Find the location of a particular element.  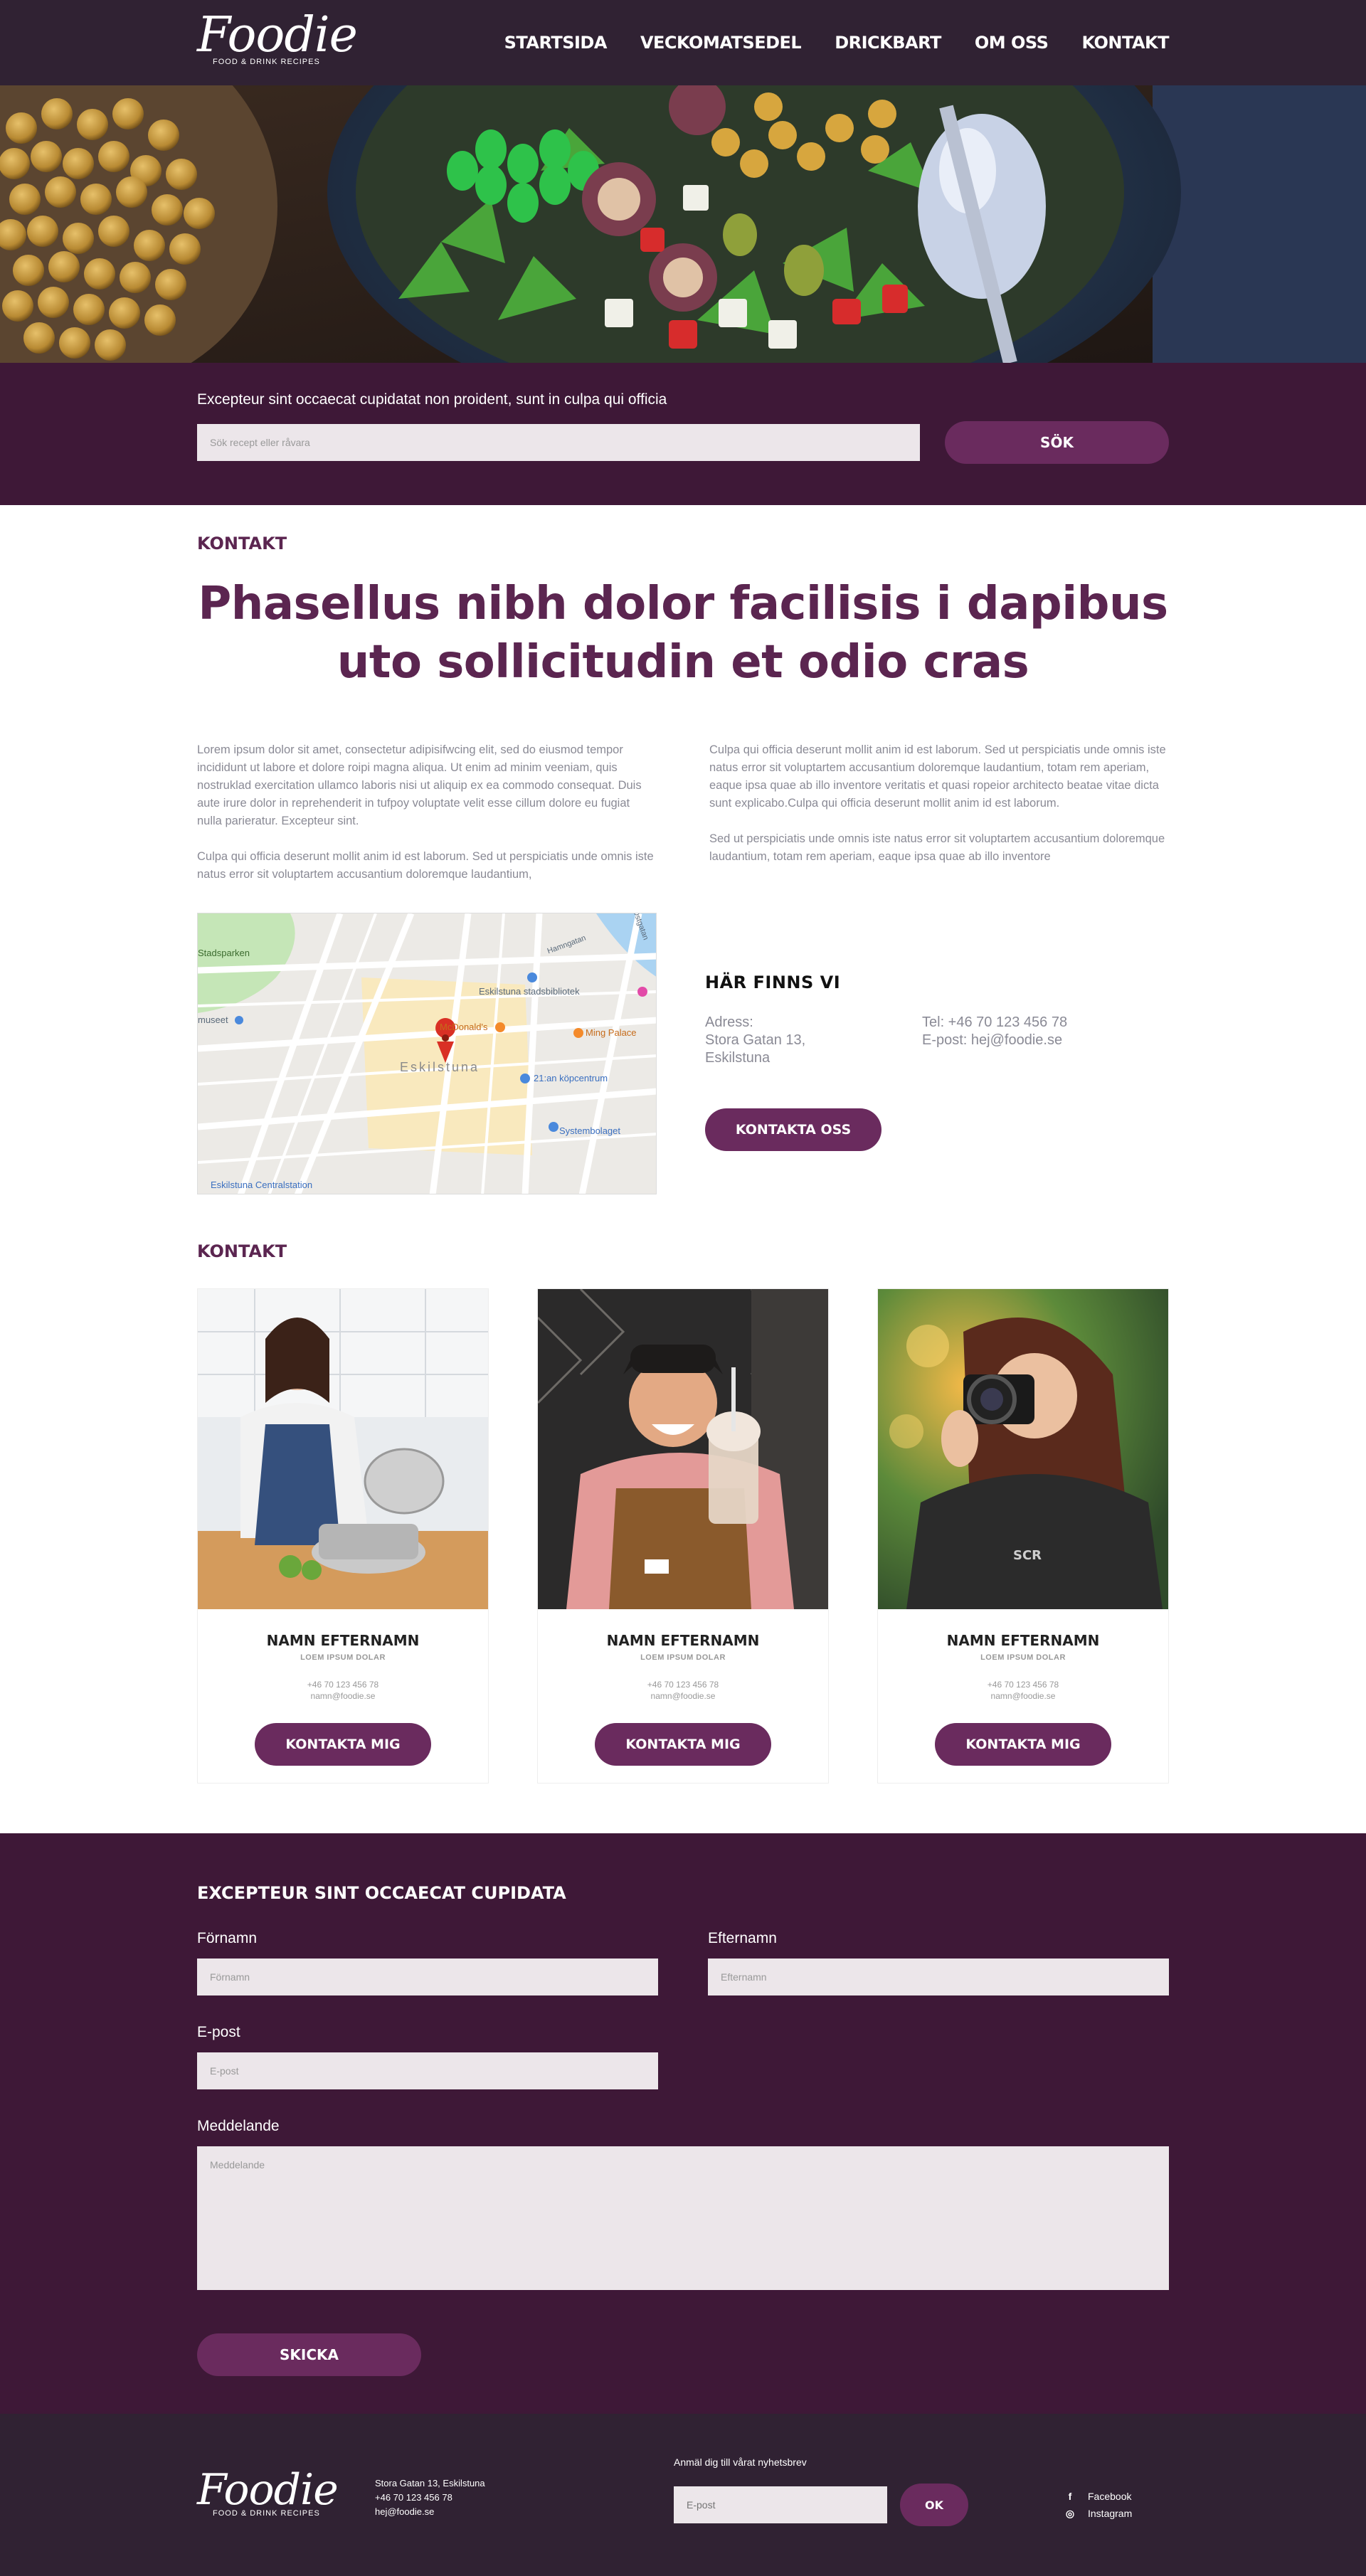

facebook-link: f Facebook is located at coordinates (1098, 2496).